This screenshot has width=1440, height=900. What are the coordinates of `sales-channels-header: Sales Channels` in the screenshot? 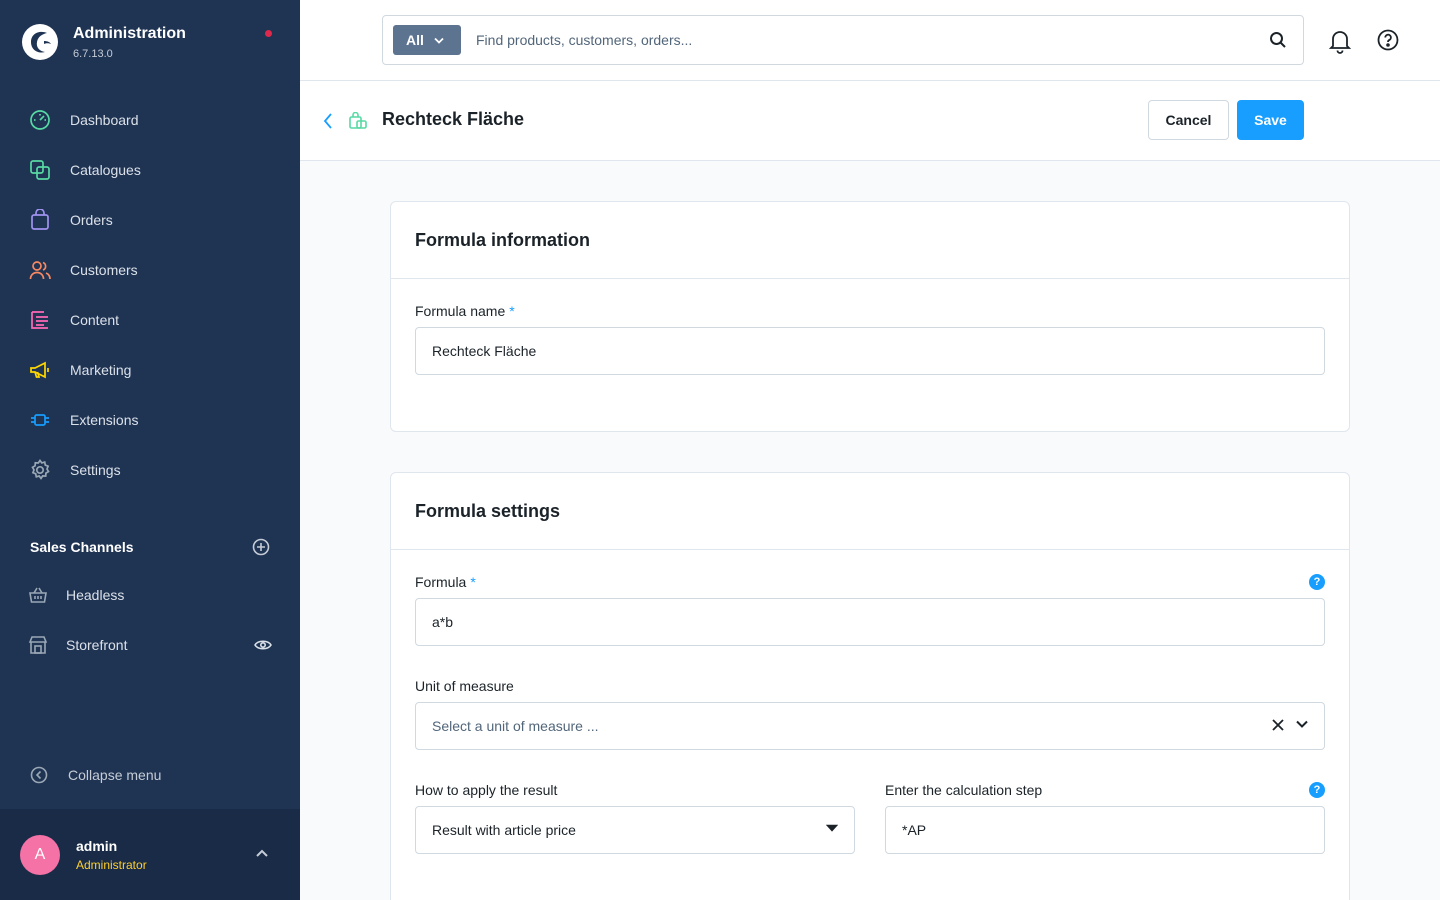 It's located at (150, 547).